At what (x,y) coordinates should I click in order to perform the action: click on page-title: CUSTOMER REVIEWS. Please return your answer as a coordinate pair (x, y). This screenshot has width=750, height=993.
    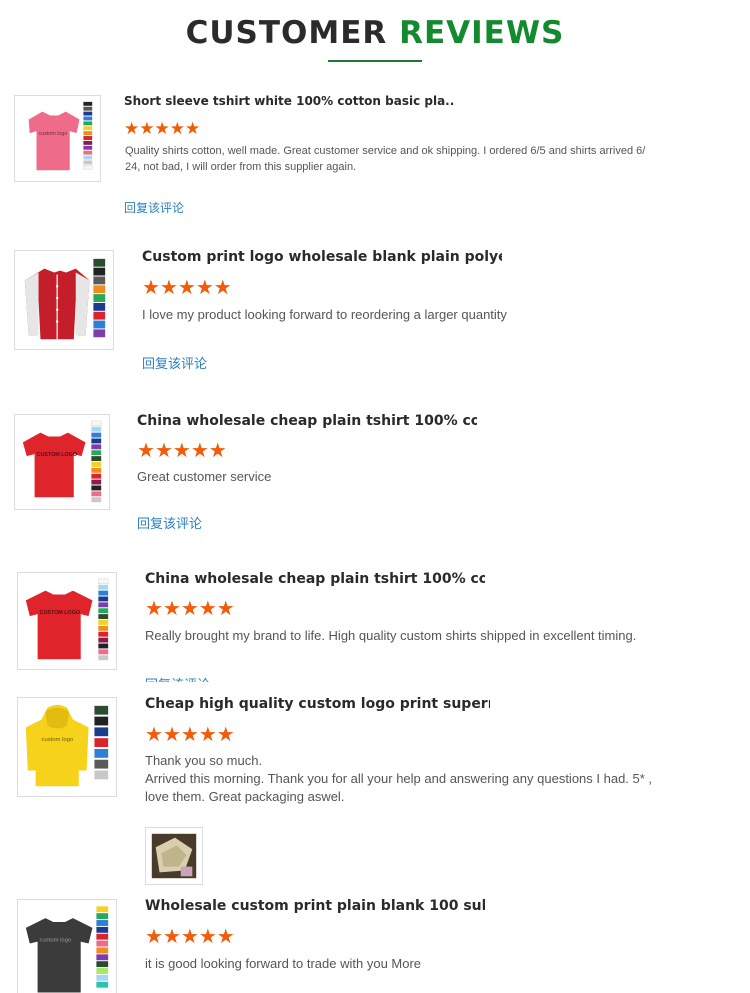
    Looking at the image, I should click on (375, 33).